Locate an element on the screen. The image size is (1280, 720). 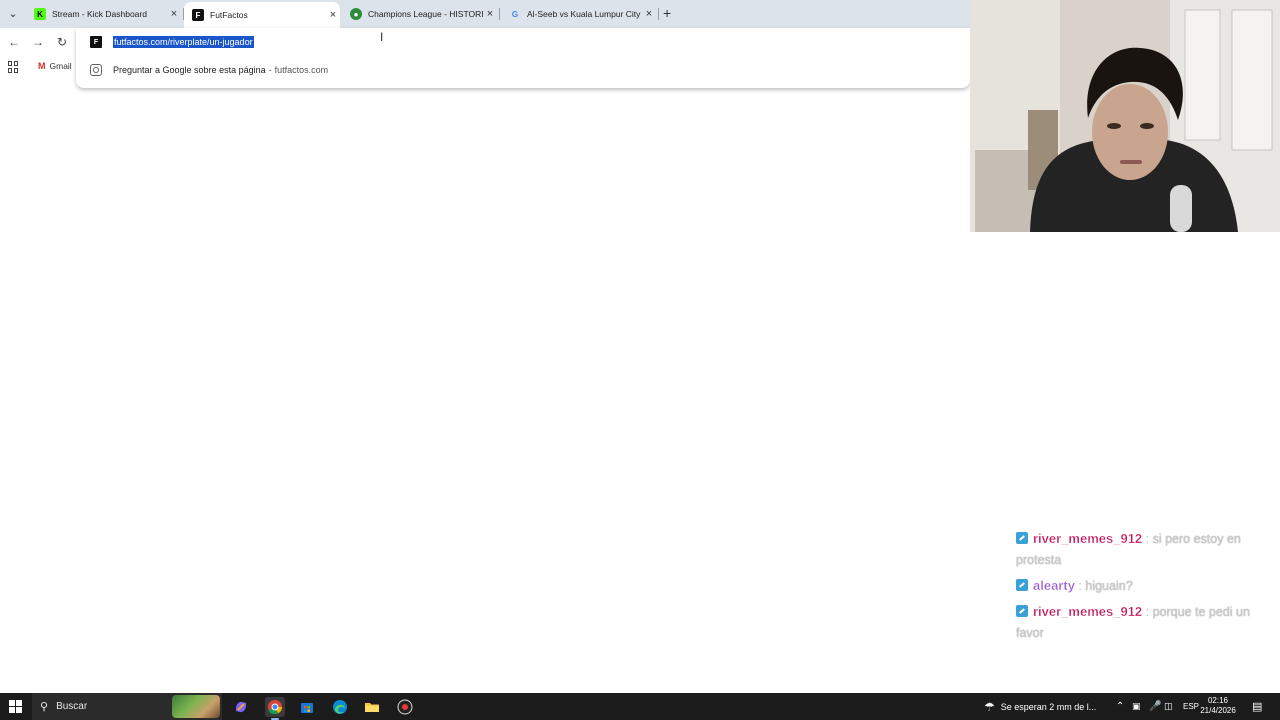
notification-icon: ▤ is located at coordinates (1257, 706).